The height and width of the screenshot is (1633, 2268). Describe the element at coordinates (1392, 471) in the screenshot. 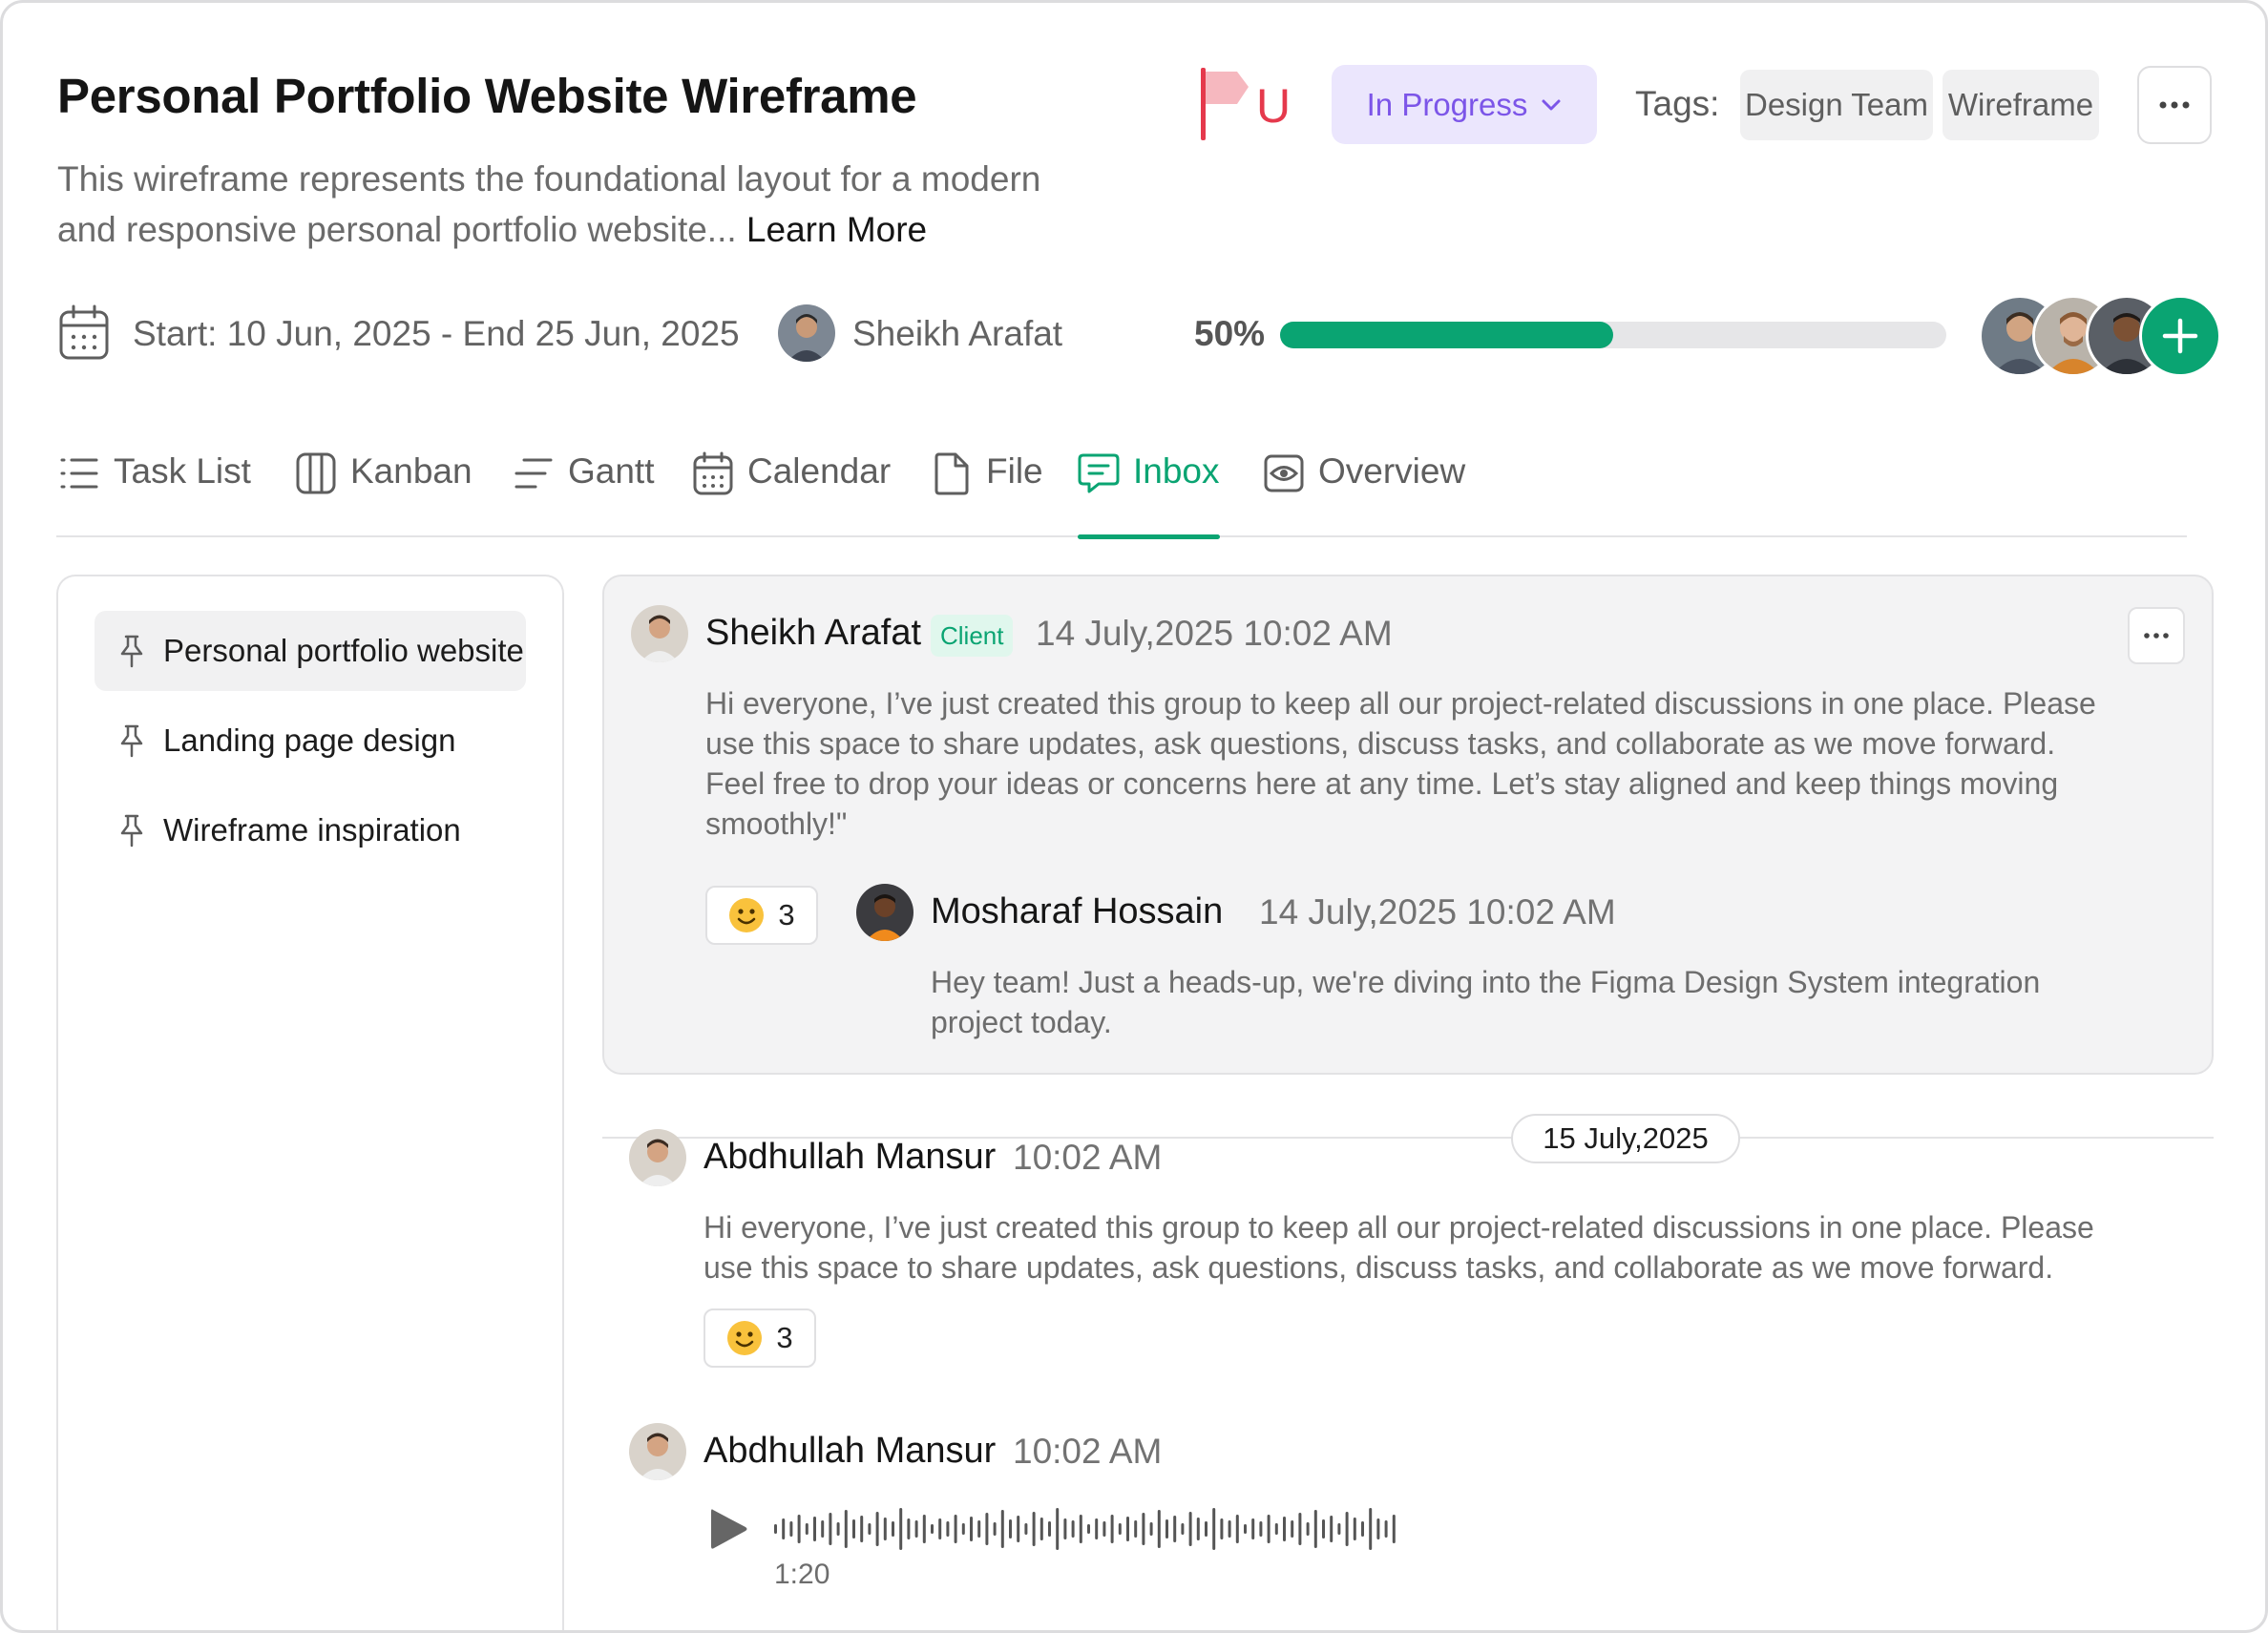

I see `tab-label: Overview` at that location.